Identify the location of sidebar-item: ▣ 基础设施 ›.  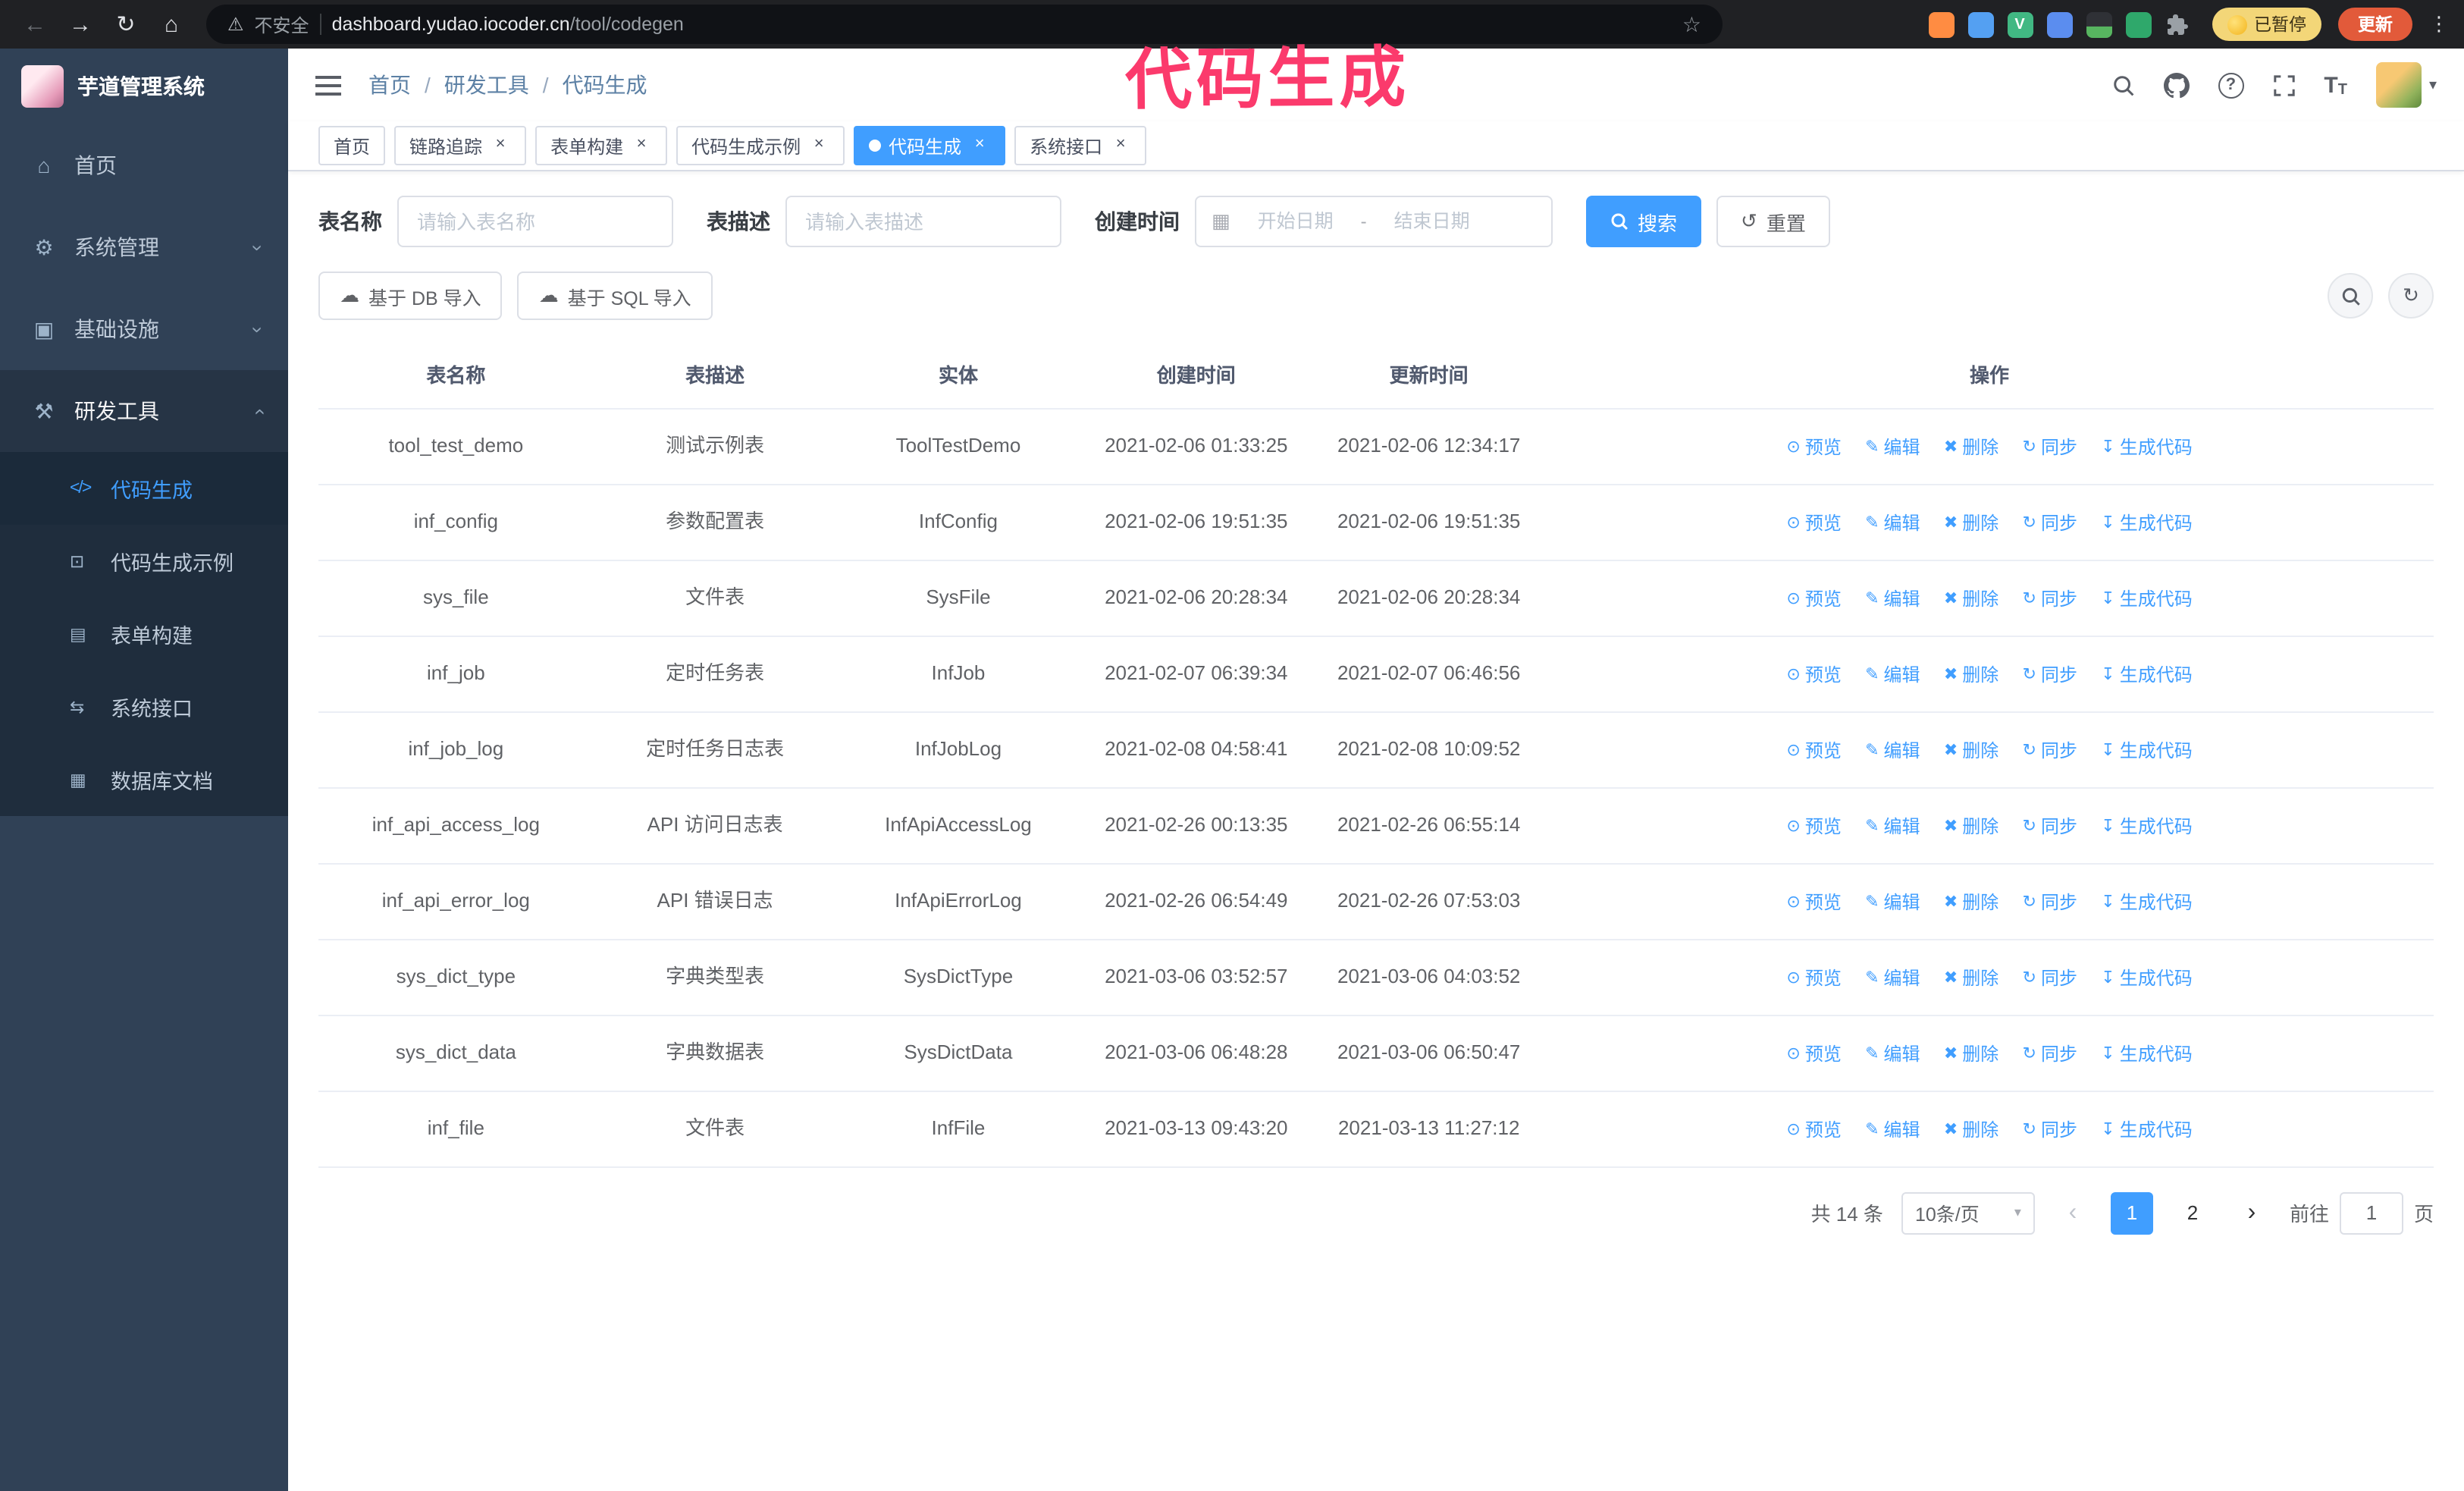
(144, 329).